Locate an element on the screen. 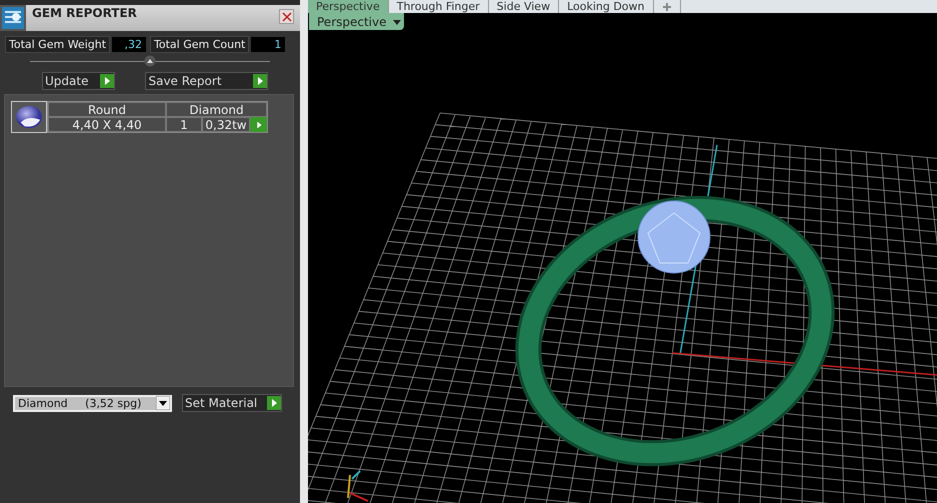 Image resolution: width=937 pixels, height=503 pixels. app-icon is located at coordinates (13, 18).